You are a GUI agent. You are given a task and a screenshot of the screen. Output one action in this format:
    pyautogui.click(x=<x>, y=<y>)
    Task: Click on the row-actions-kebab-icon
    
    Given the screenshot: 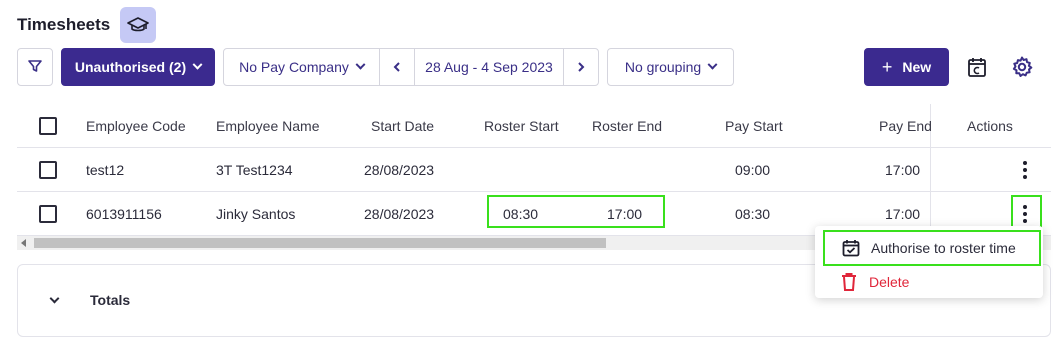 What is the action you would take?
    pyautogui.click(x=1025, y=170)
    